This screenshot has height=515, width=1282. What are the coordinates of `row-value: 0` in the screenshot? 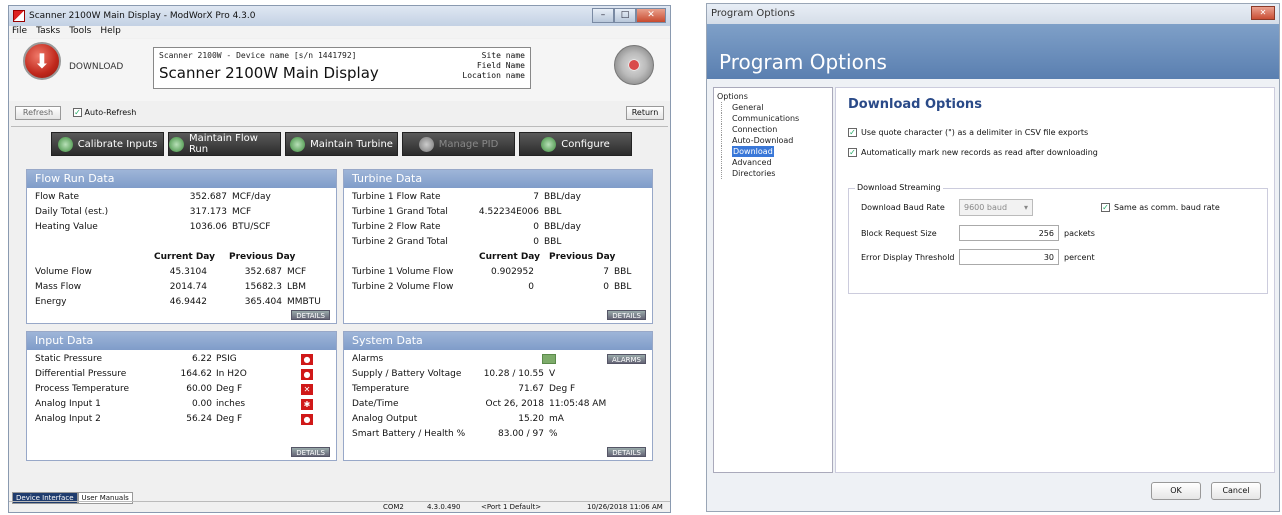 It's located at (536, 242).